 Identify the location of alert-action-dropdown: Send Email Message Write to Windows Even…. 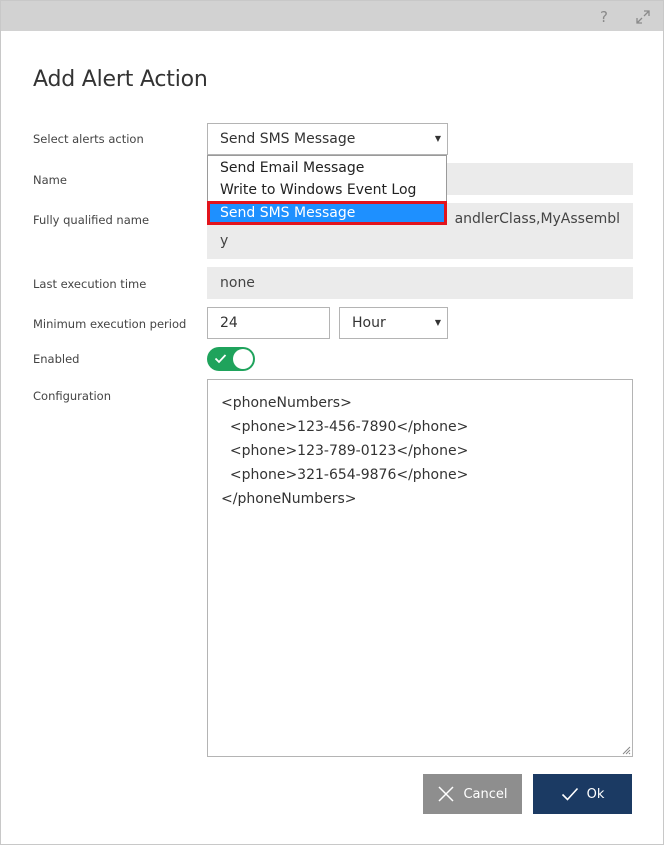
(327, 190).